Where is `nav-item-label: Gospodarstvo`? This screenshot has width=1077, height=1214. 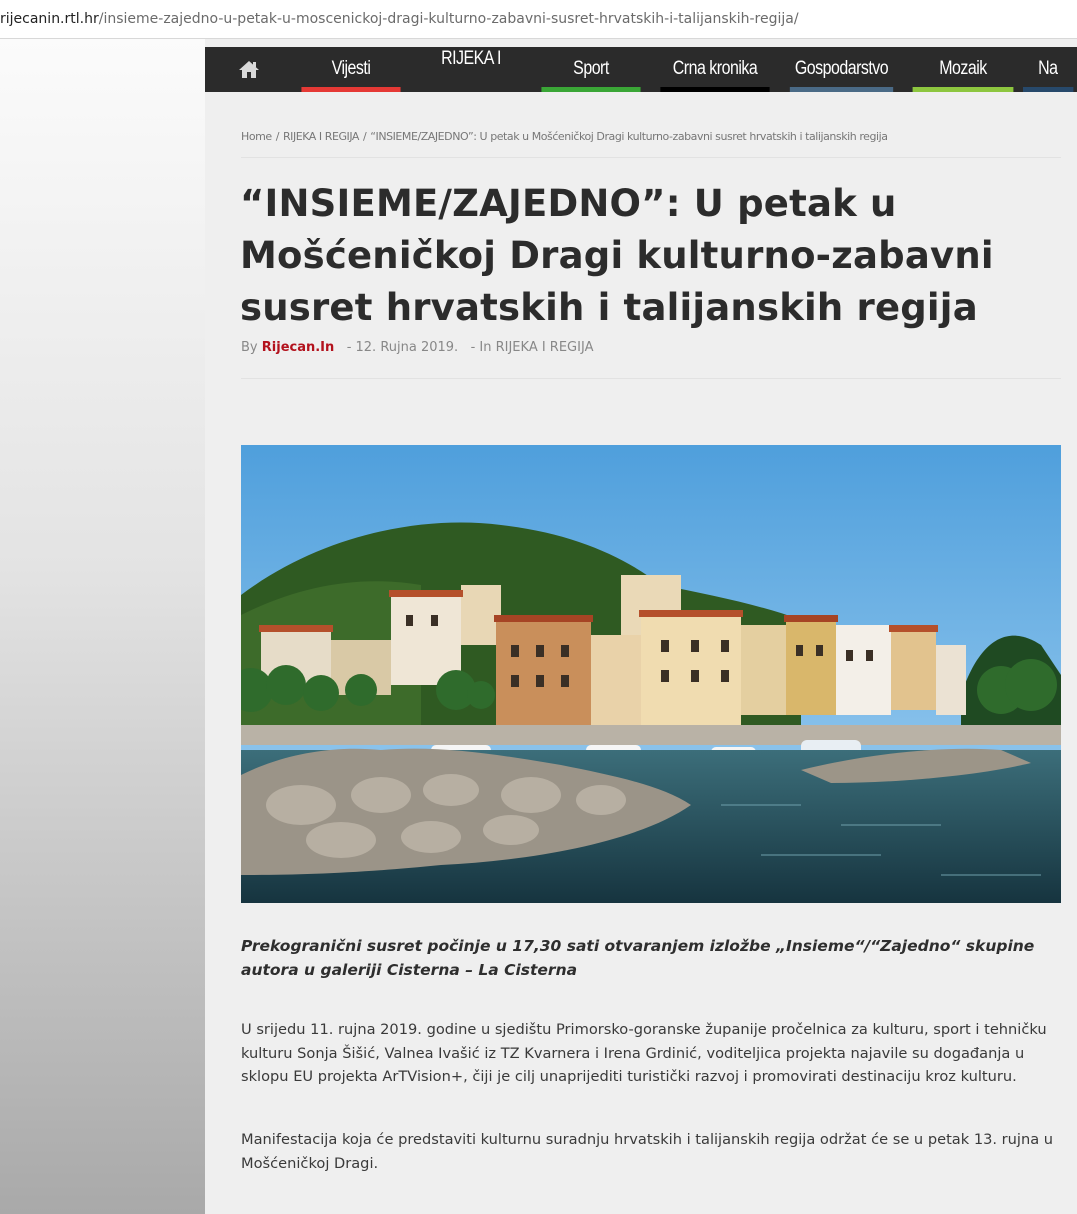 nav-item-label: Gospodarstvo is located at coordinates (841, 68).